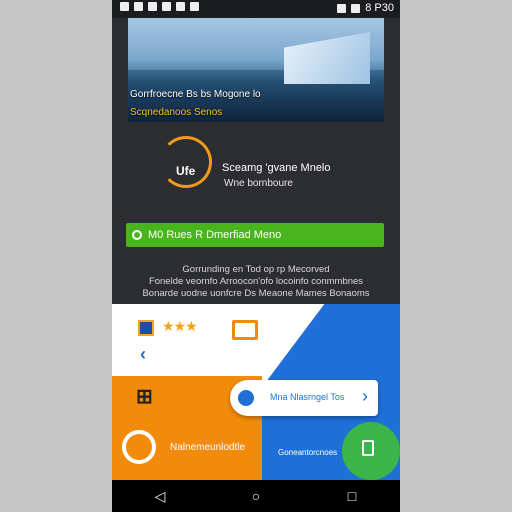 The height and width of the screenshot is (512, 512). Describe the element at coordinates (277, 353) in the screenshot. I see `swirl-icon: ʕ` at that location.